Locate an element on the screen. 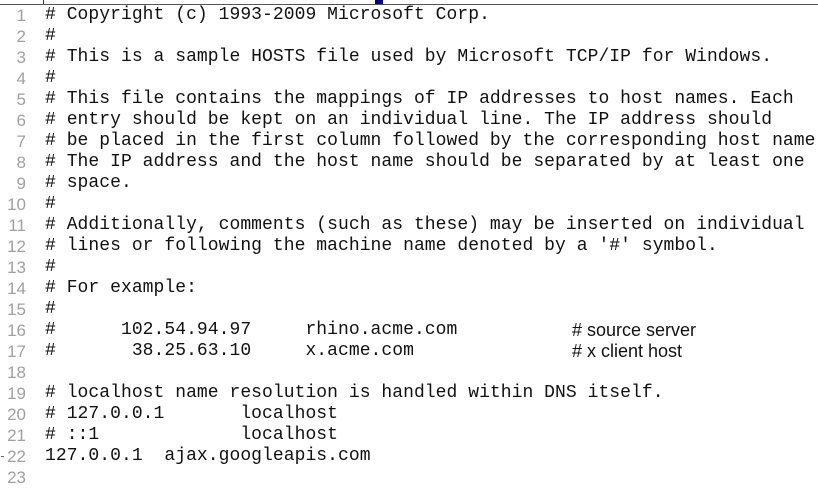  line-text: # ::1 localhost is located at coordinates (191, 435).